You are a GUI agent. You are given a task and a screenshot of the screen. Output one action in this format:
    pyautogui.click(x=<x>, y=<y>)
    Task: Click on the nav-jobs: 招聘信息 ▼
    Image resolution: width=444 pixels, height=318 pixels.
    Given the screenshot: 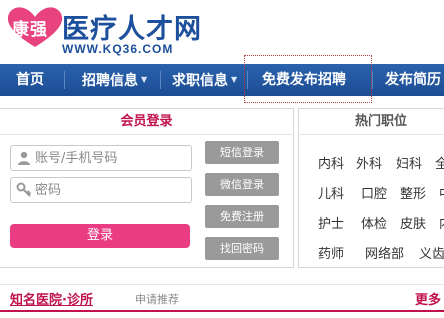 What is the action you would take?
    pyautogui.click(x=114, y=80)
    